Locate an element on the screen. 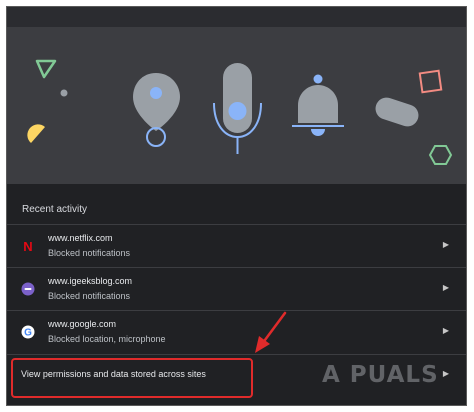 This screenshot has height=412, width=474. igeeksblog-icon is located at coordinates (28, 289).